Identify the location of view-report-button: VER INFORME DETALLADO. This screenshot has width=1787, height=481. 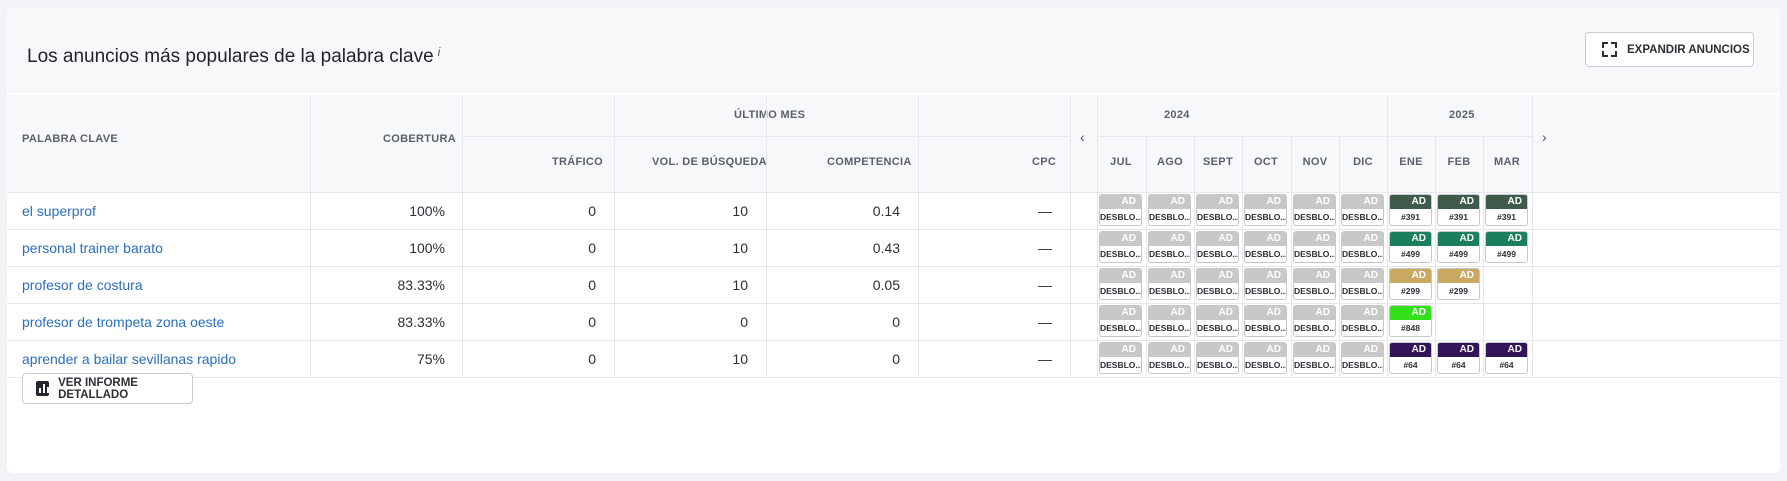
(107, 388).